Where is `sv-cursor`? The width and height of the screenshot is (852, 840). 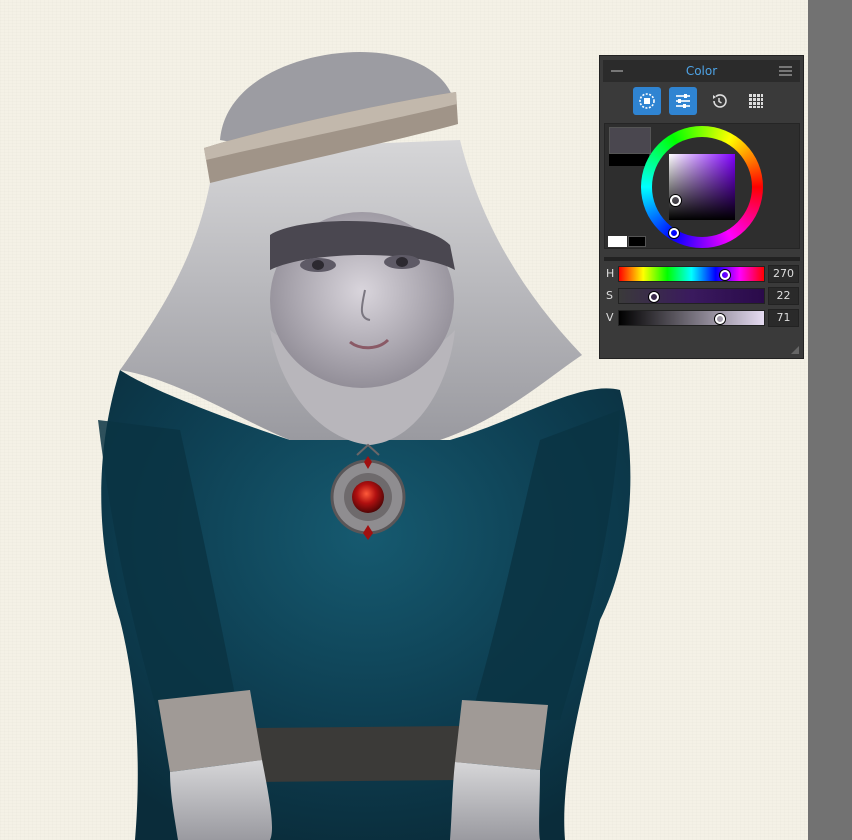
sv-cursor is located at coordinates (675, 200).